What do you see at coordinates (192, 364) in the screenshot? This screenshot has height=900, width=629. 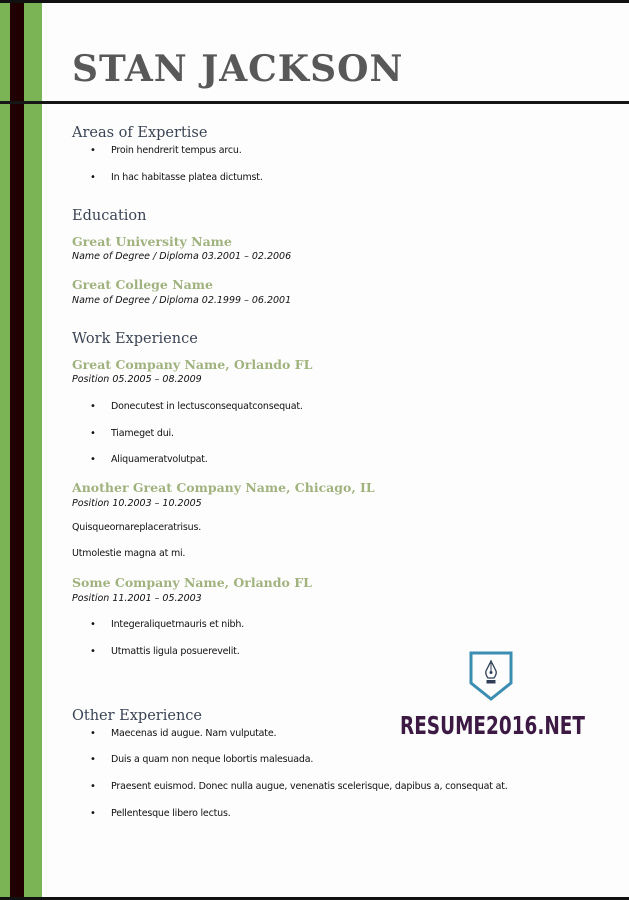 I see `job-company: Great Company Name, Orlando FL` at bounding box center [192, 364].